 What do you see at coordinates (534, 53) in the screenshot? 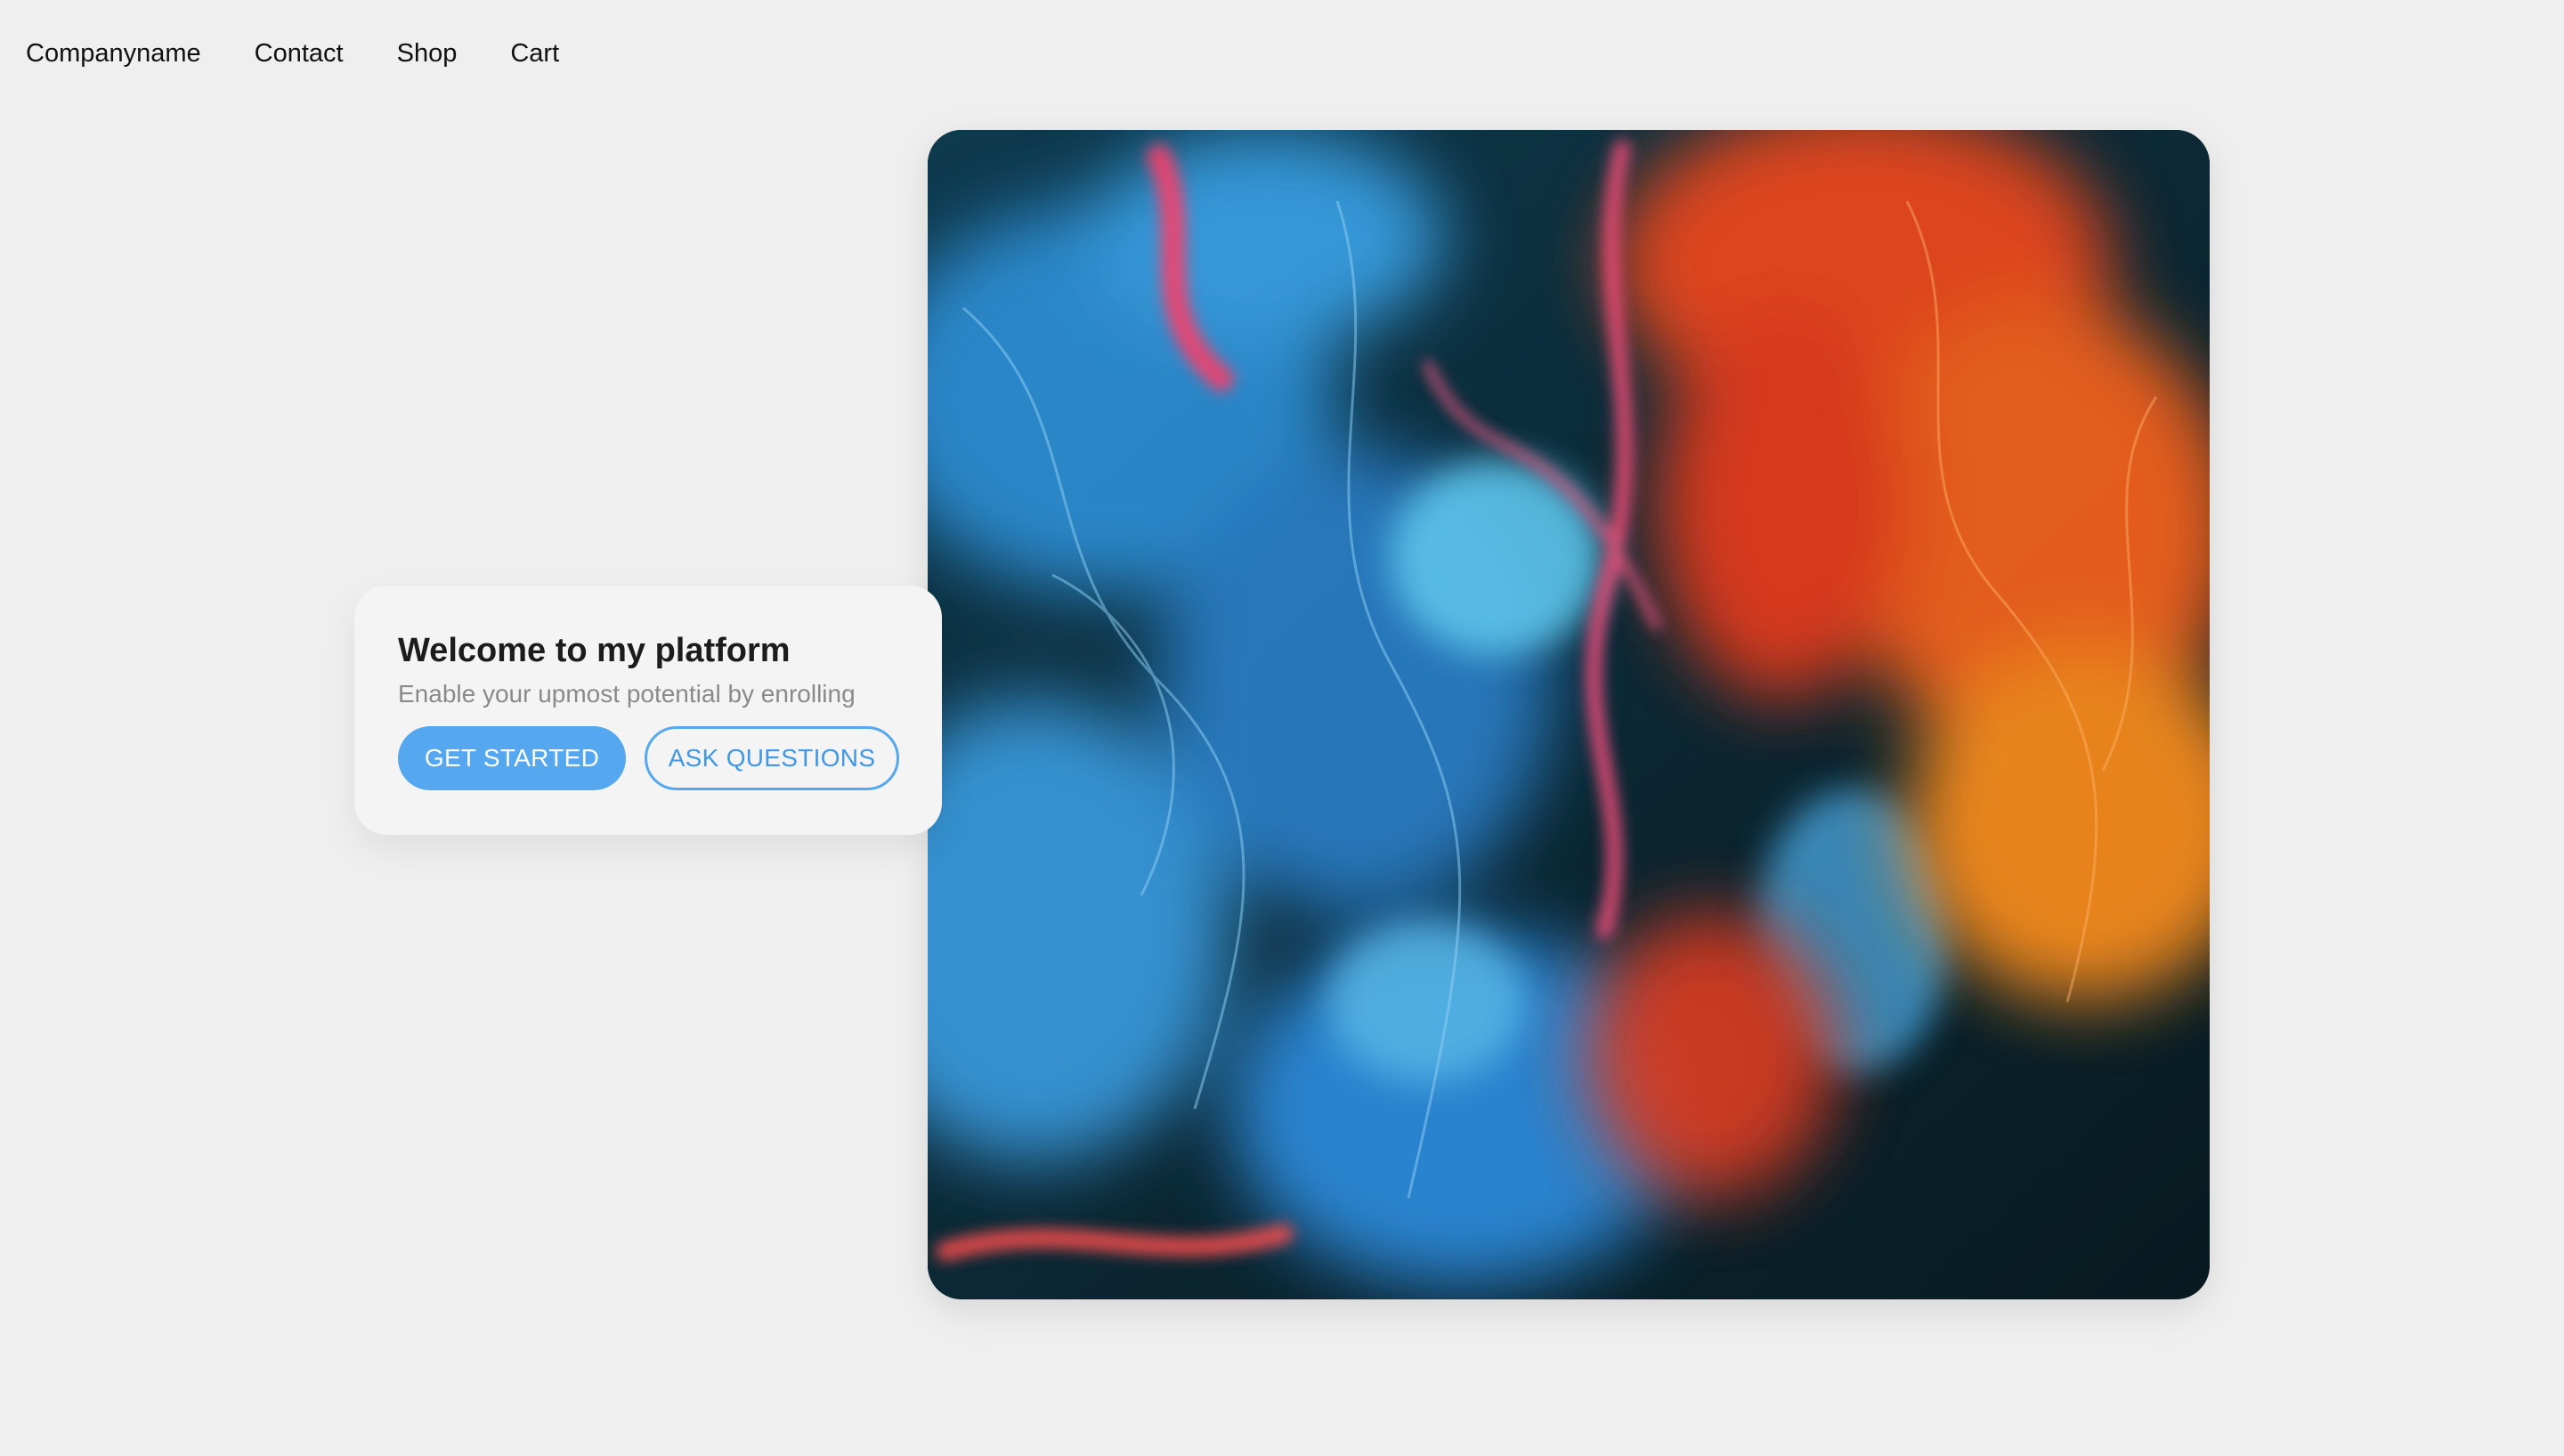
I see `nav-link-cart: Cart` at bounding box center [534, 53].